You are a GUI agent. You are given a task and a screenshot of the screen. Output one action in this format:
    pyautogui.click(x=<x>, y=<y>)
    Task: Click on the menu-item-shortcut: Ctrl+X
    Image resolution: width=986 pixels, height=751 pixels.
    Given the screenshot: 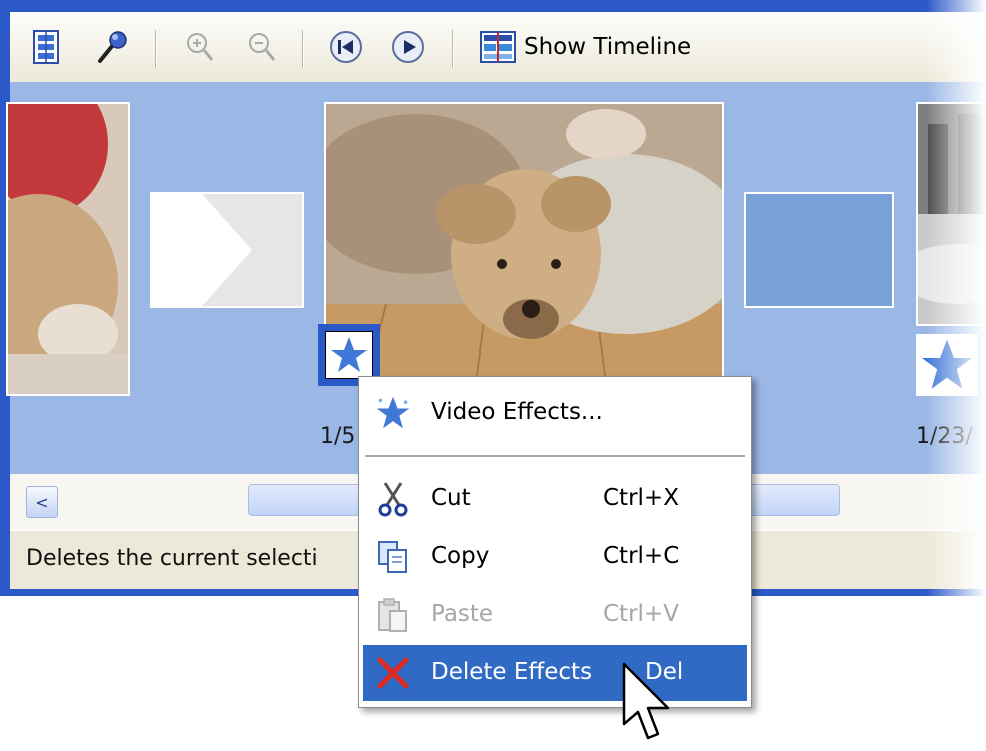 What is the action you would take?
    pyautogui.click(x=641, y=498)
    